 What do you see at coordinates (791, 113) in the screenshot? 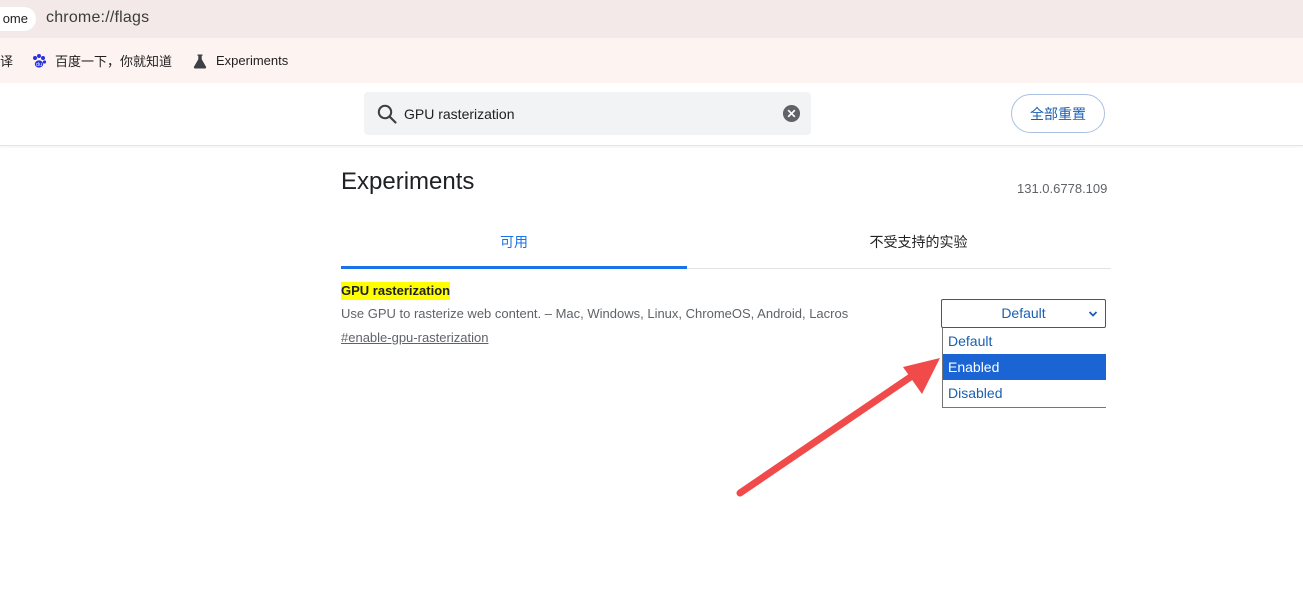
I see `clear-search-icon` at bounding box center [791, 113].